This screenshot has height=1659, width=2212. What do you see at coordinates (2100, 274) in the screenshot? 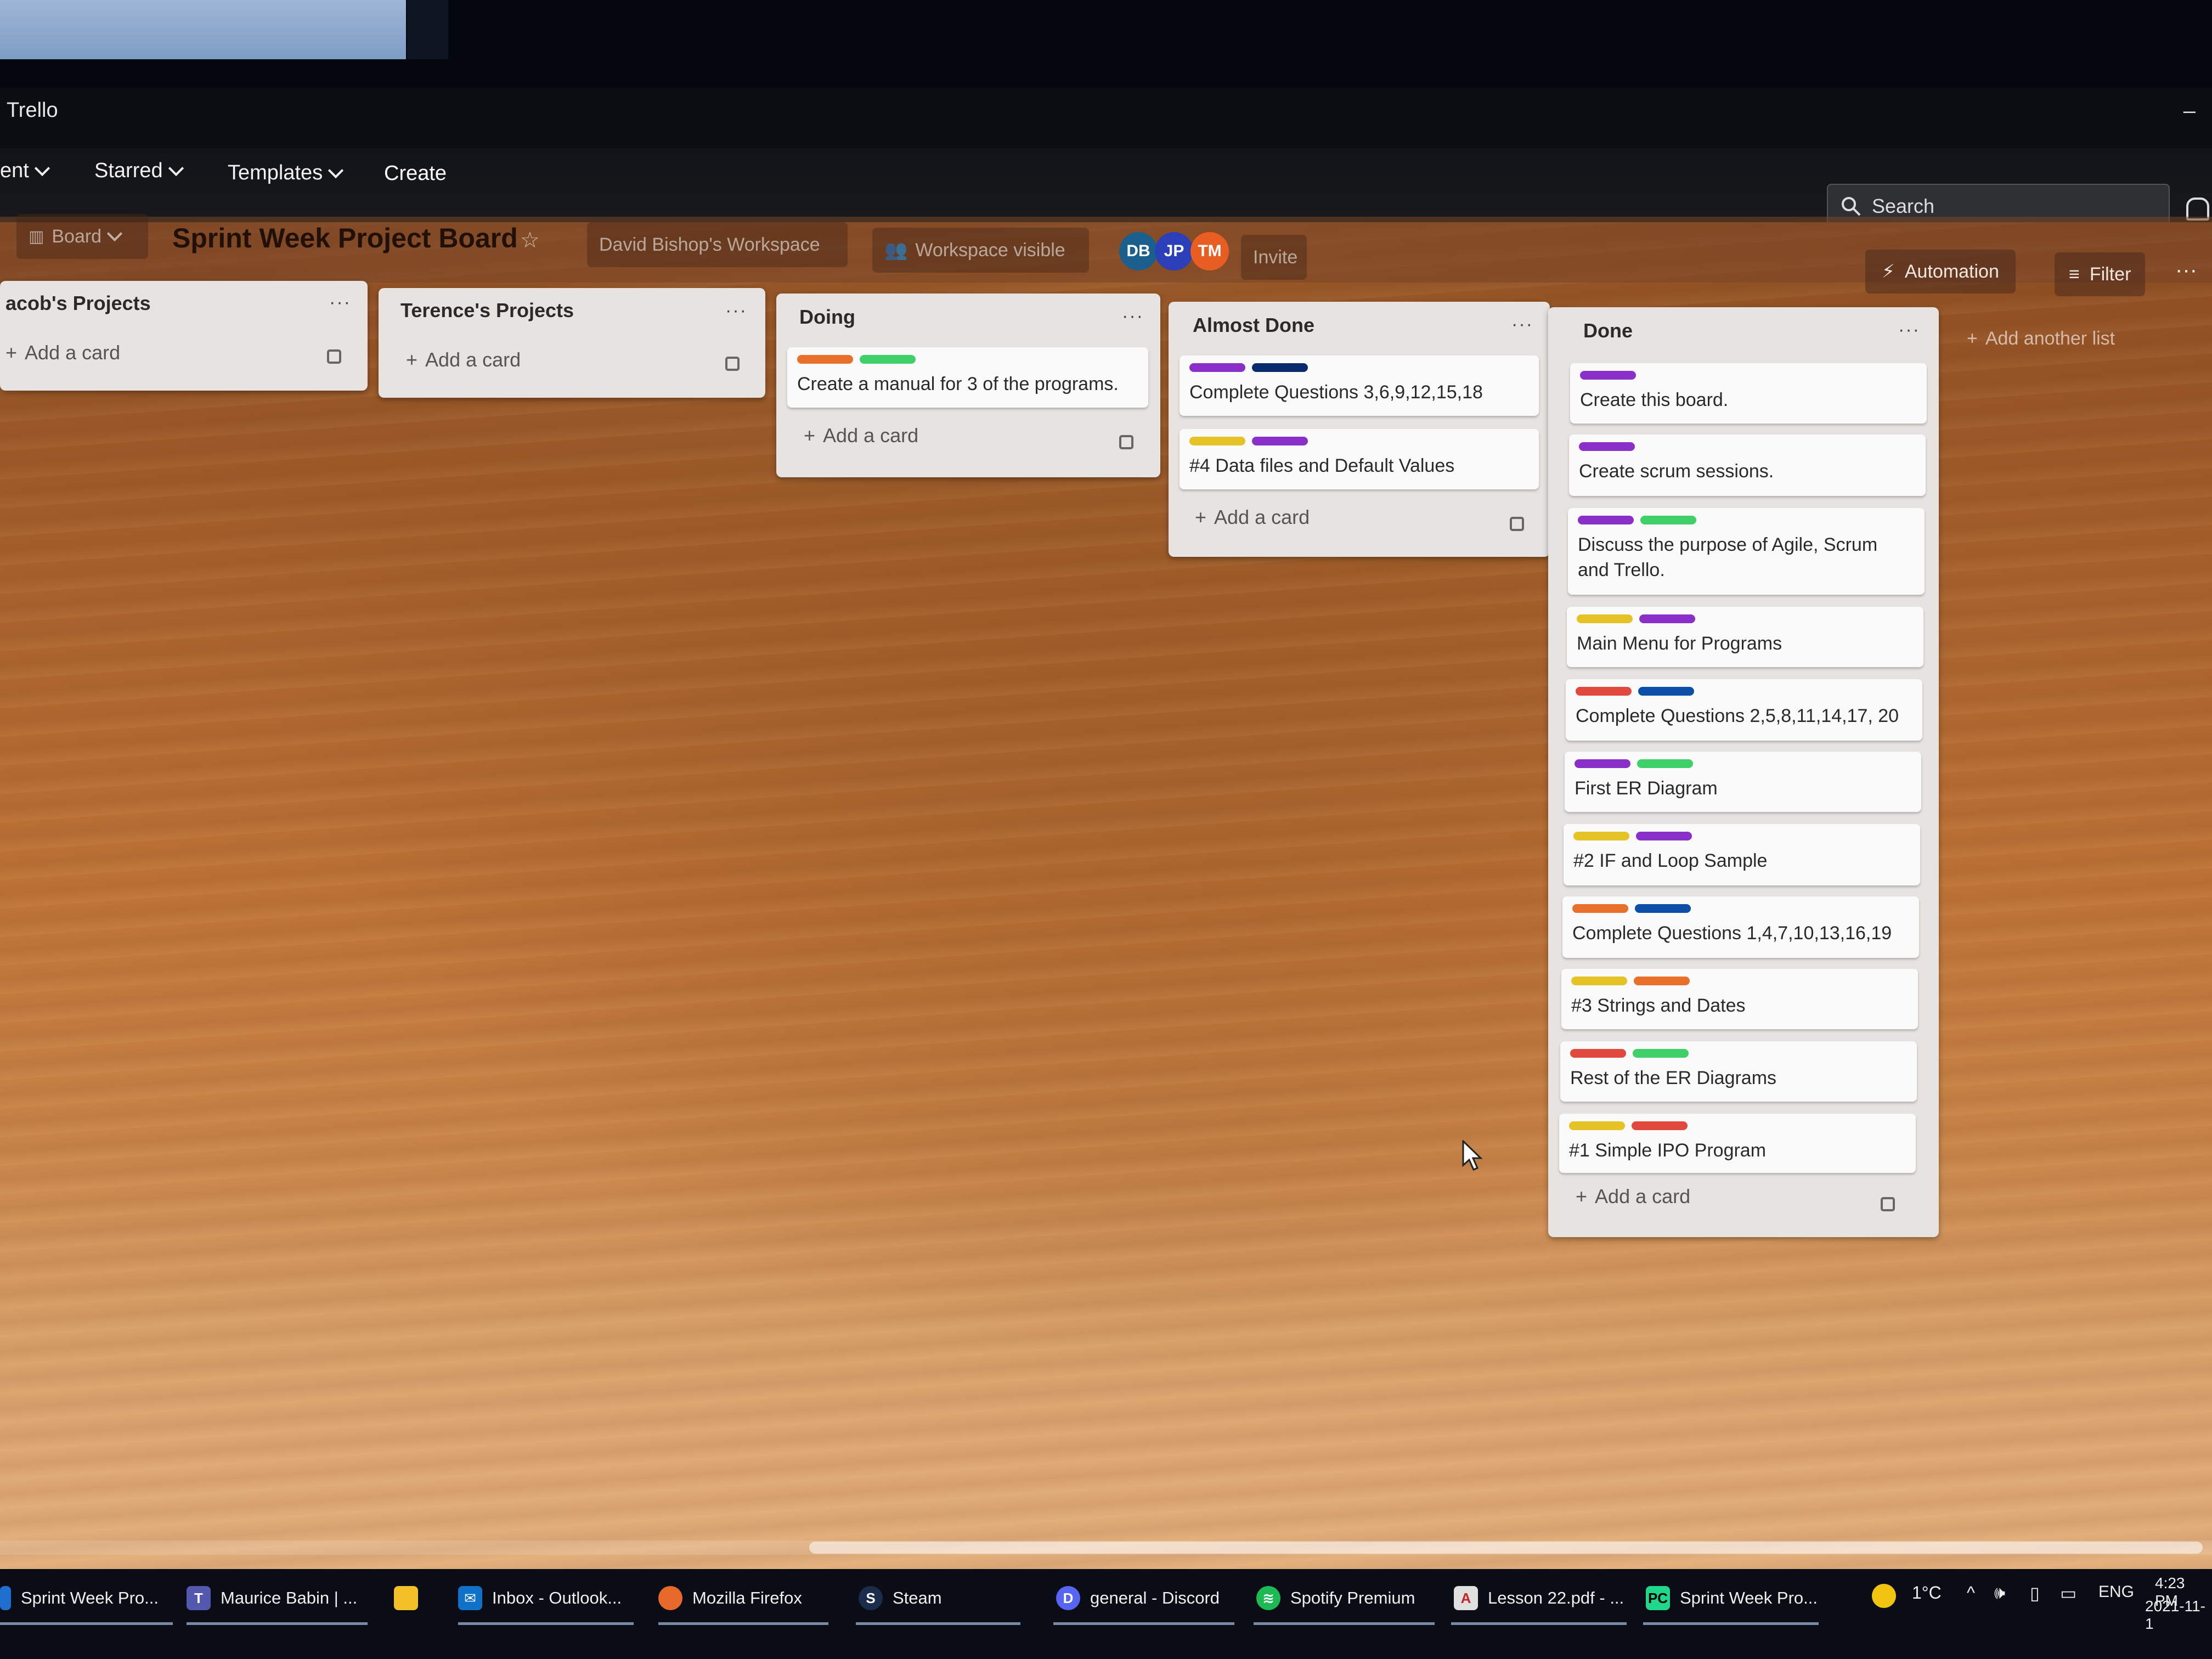
I see `filter-button: ≡ Filter` at bounding box center [2100, 274].